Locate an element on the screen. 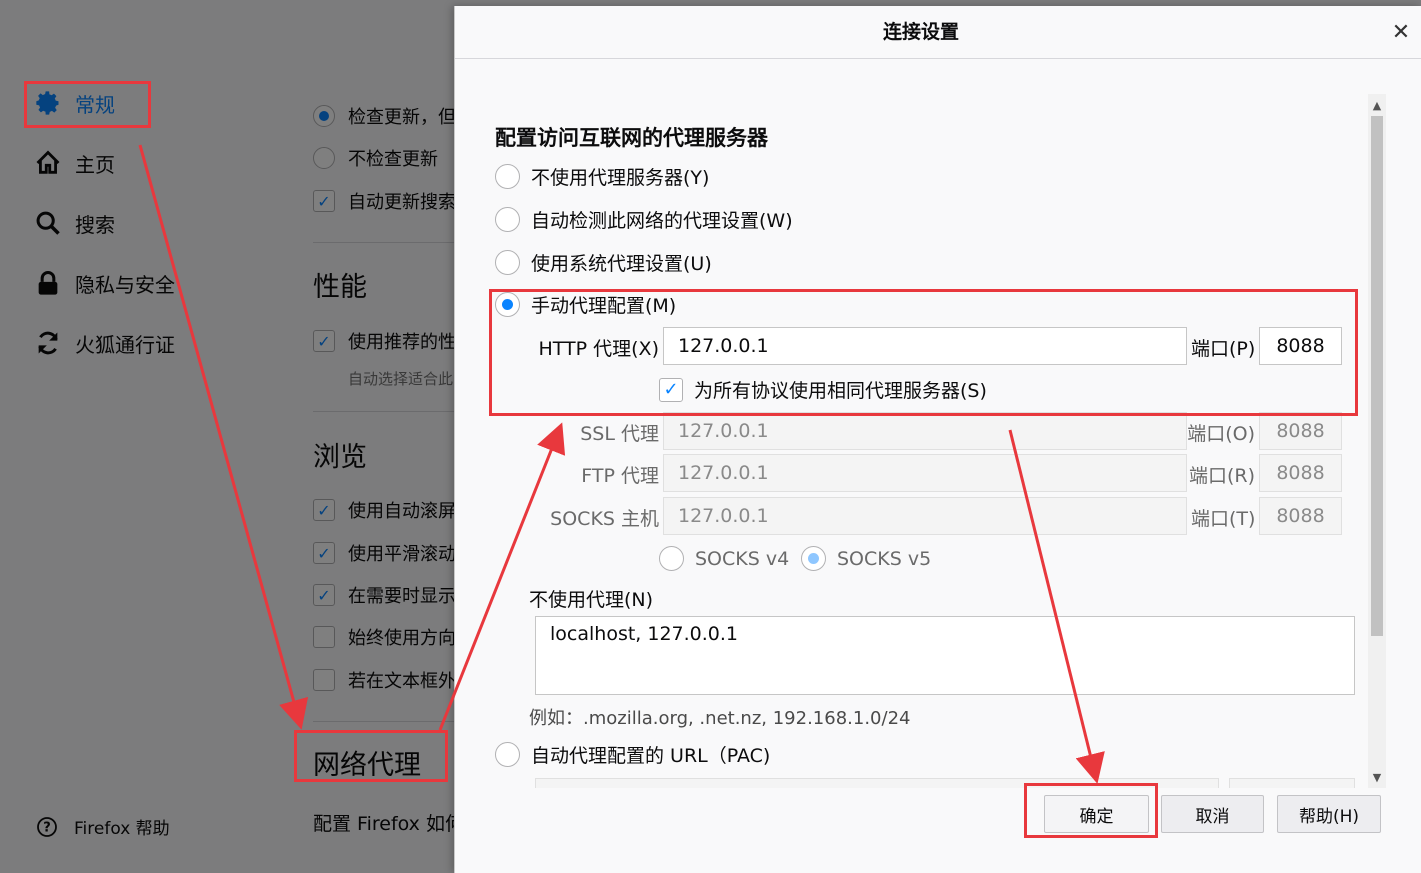  socks-port-input: 8088 is located at coordinates (1300, 516).